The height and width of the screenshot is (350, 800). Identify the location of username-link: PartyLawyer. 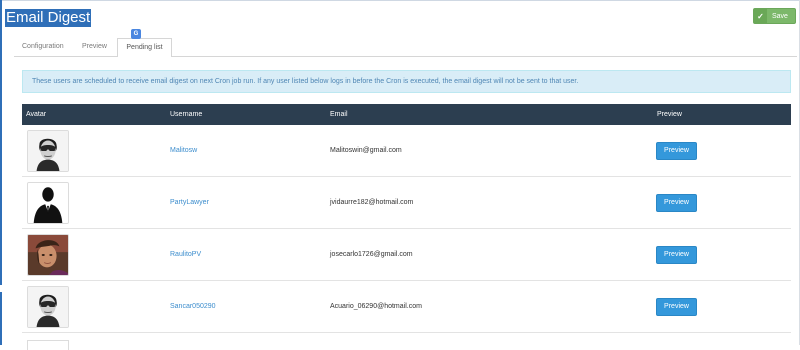
(189, 203).